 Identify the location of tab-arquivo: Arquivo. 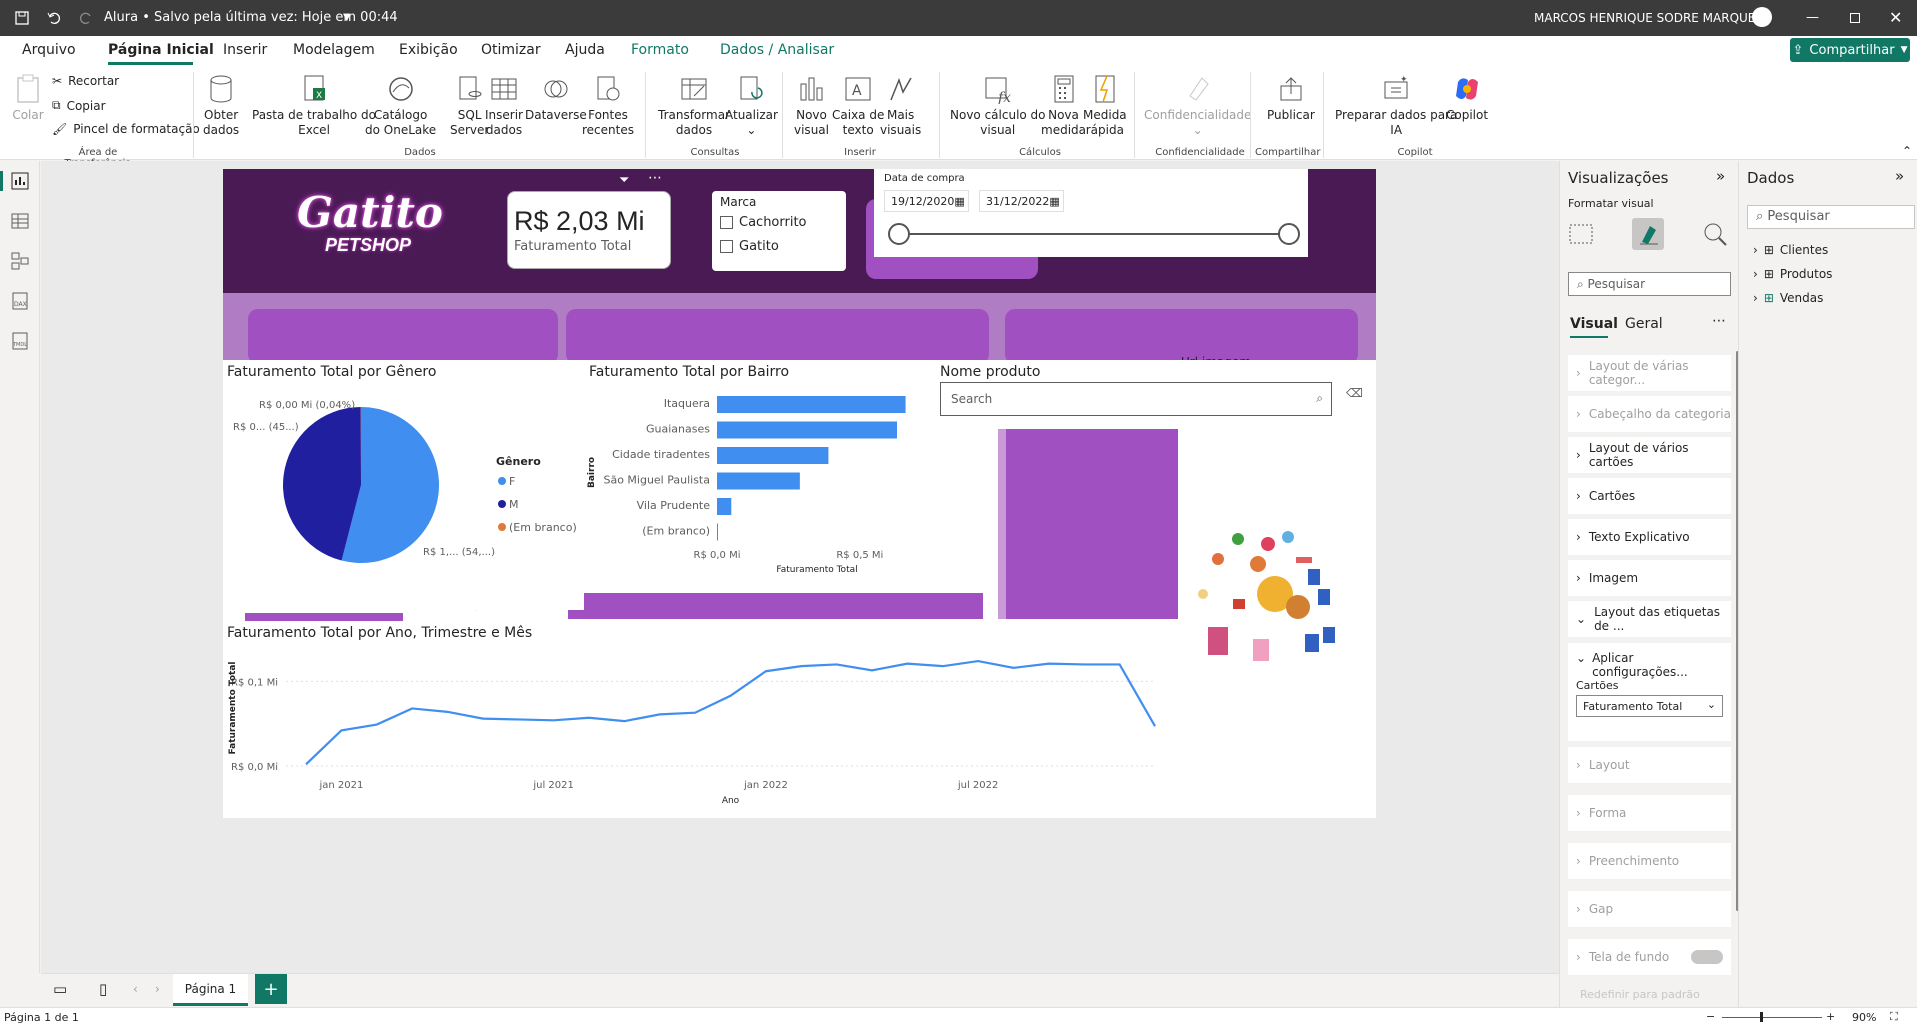
(49, 50).